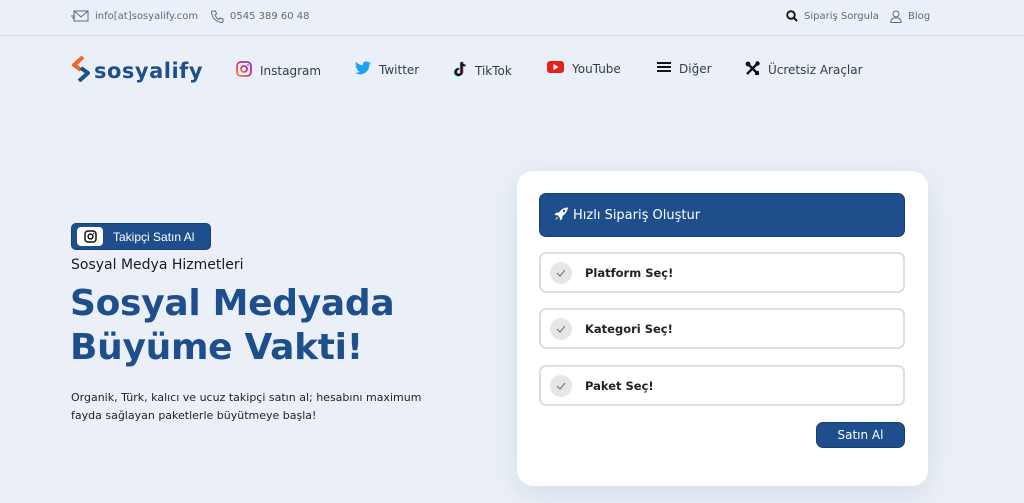 This screenshot has width=1024, height=503. What do you see at coordinates (399, 69) in the screenshot?
I see `nav-label: Twitter` at bounding box center [399, 69].